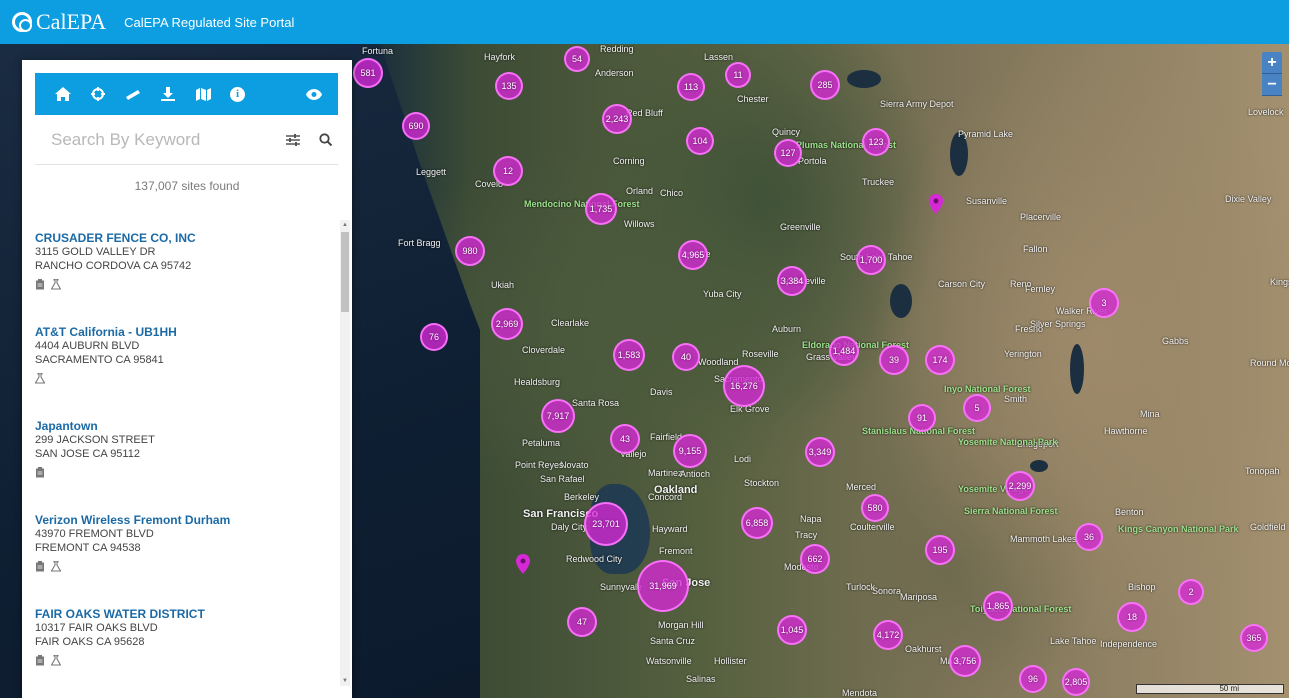  What do you see at coordinates (345, 225) in the screenshot?
I see `scroll-up-icon: ▲` at bounding box center [345, 225].